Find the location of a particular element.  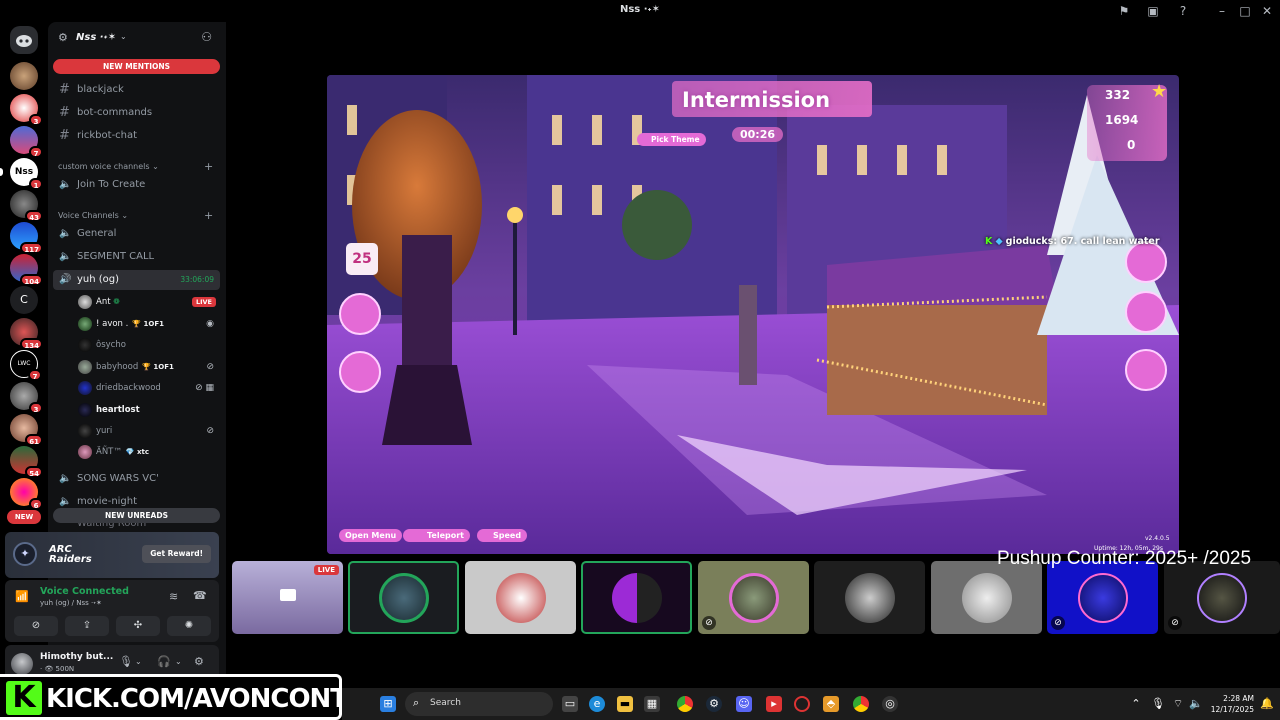

edge-browser-icon: e is located at coordinates (597, 704).